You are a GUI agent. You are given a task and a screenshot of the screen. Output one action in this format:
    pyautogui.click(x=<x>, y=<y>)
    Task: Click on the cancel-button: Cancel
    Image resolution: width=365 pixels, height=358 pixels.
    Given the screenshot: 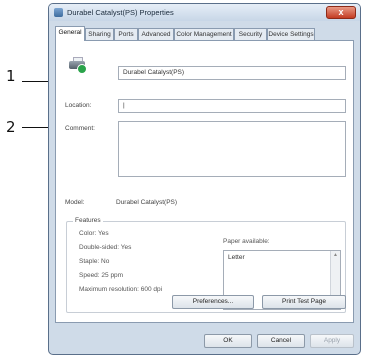 What is the action you would take?
    pyautogui.click(x=281, y=341)
    